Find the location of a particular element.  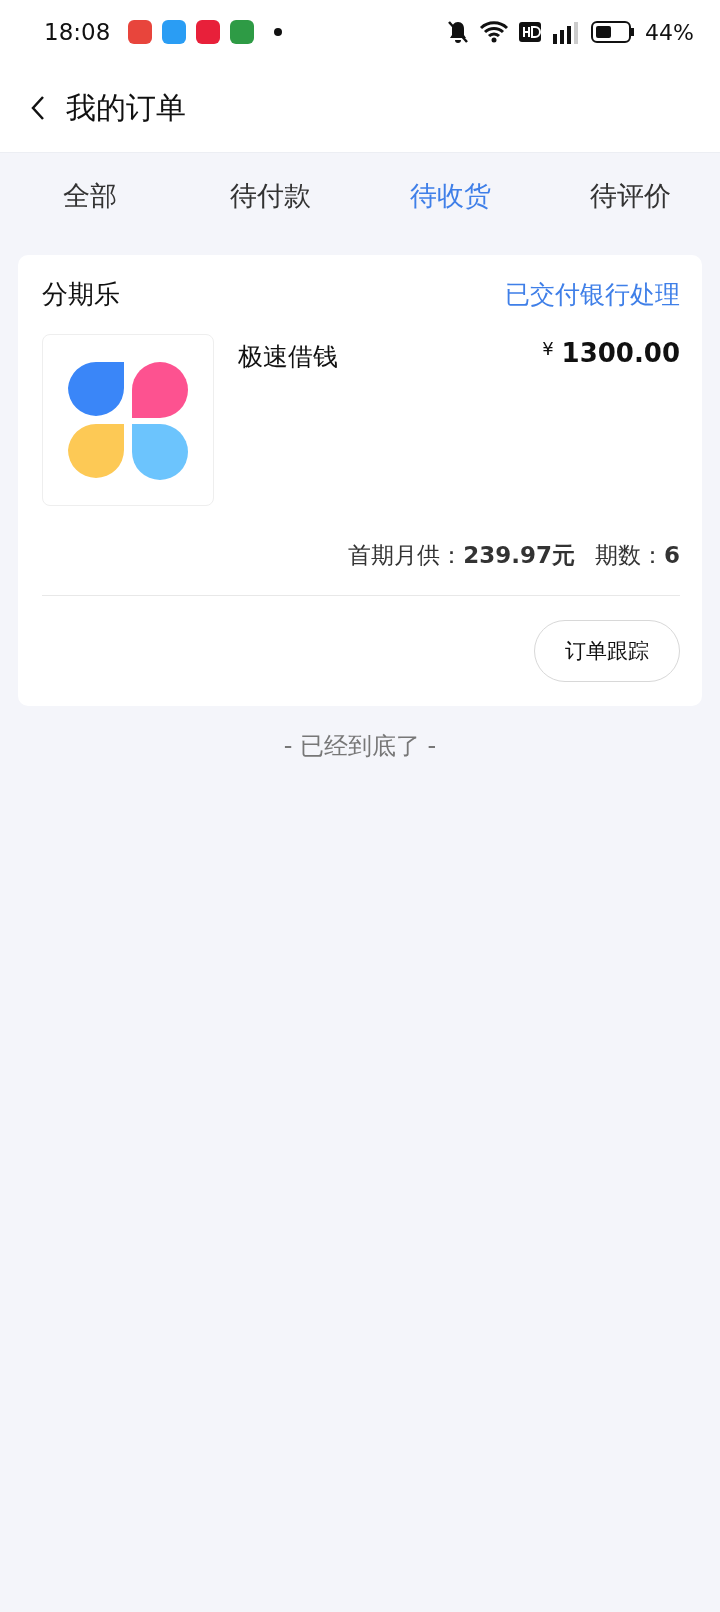

battery-icon is located at coordinates (613, 32).